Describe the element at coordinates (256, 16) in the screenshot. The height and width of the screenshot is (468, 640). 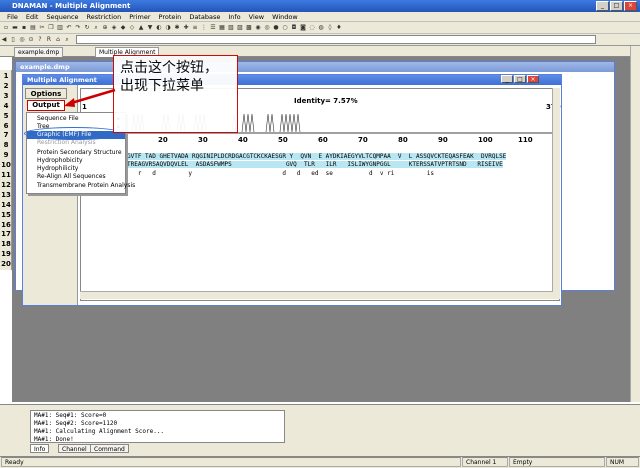
I see `menu-view: View` at that location.